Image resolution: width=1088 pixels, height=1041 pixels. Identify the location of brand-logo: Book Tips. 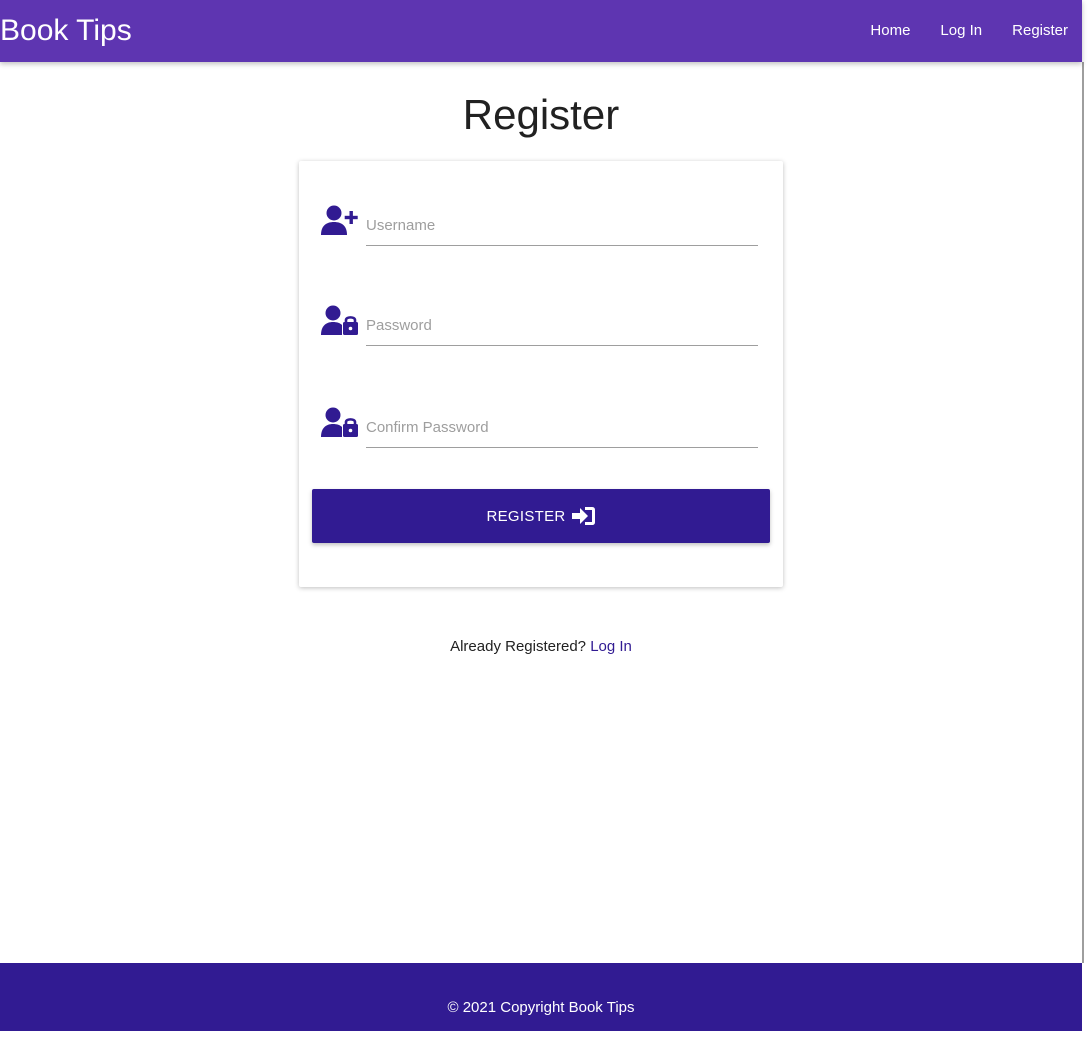
(66, 31).